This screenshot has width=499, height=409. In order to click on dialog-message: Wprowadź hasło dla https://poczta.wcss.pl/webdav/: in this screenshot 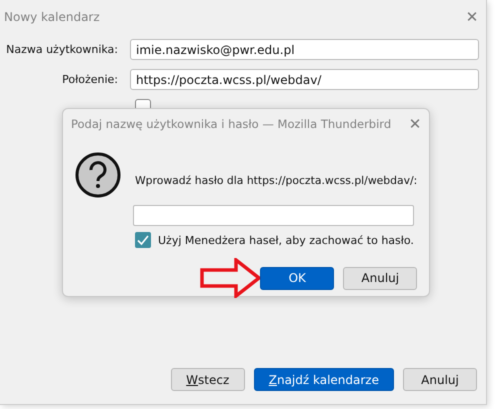, I will do `click(276, 180)`.